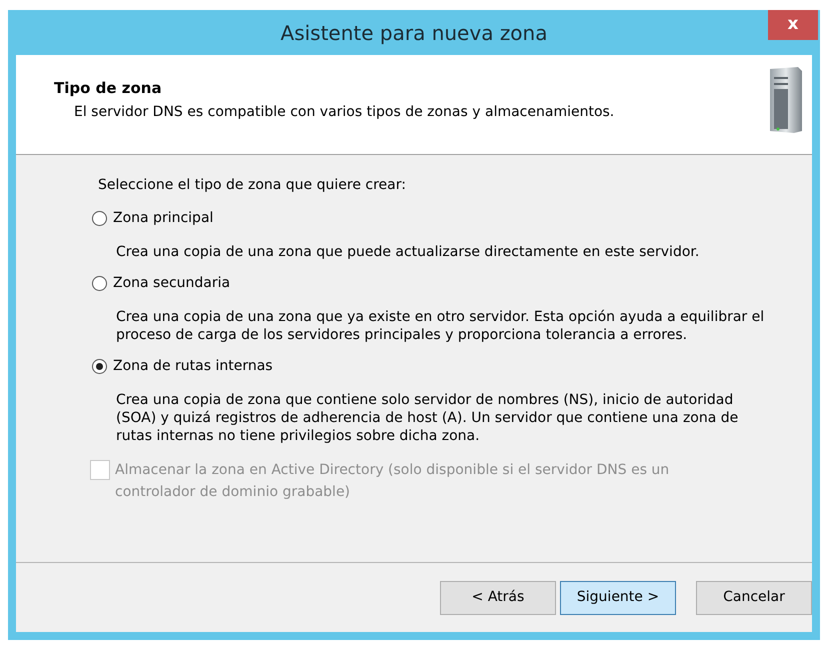  What do you see at coordinates (498, 597) in the screenshot?
I see `wizard-button: < Atrás` at bounding box center [498, 597].